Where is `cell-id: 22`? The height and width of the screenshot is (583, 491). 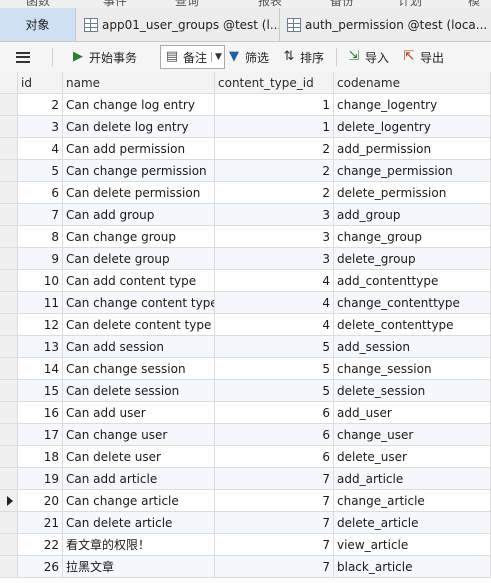 cell-id: 22 is located at coordinates (40, 545).